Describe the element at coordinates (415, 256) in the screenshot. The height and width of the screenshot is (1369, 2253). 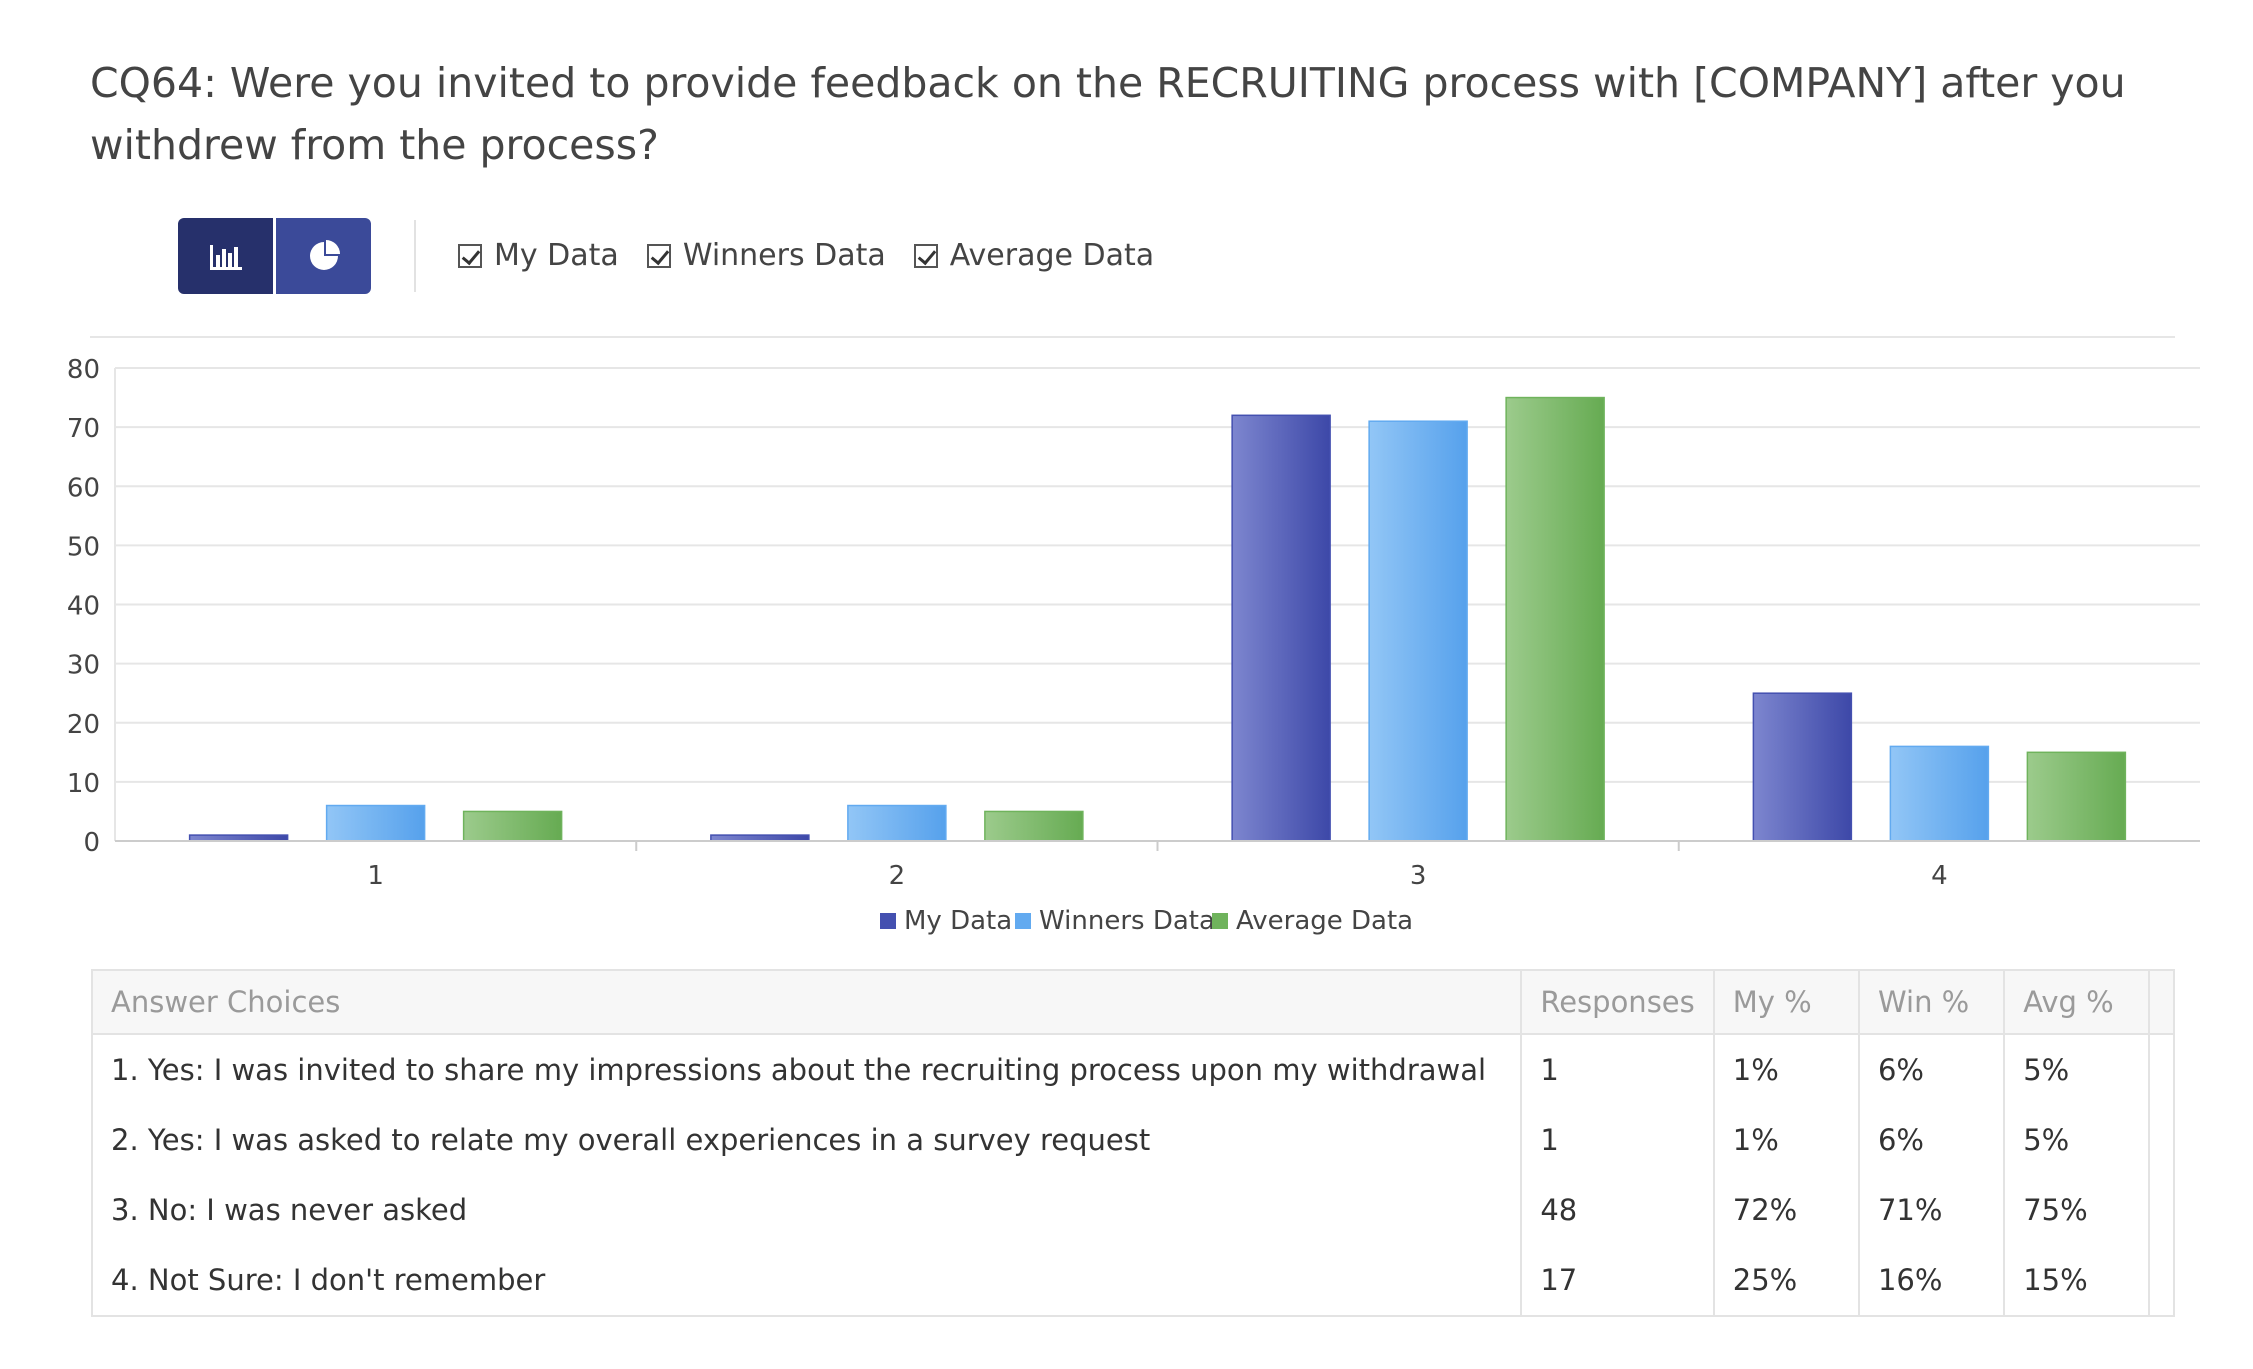
I see `toolbar-divider` at that location.